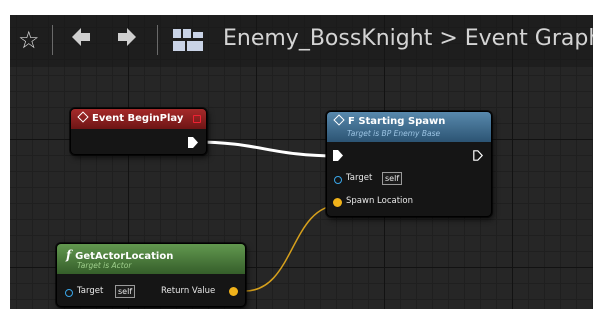 Image resolution: width=603 pixels, height=318 pixels. What do you see at coordinates (379, 201) in the screenshot?
I see `spawn-location-pin-label: Spawn Location` at bounding box center [379, 201].